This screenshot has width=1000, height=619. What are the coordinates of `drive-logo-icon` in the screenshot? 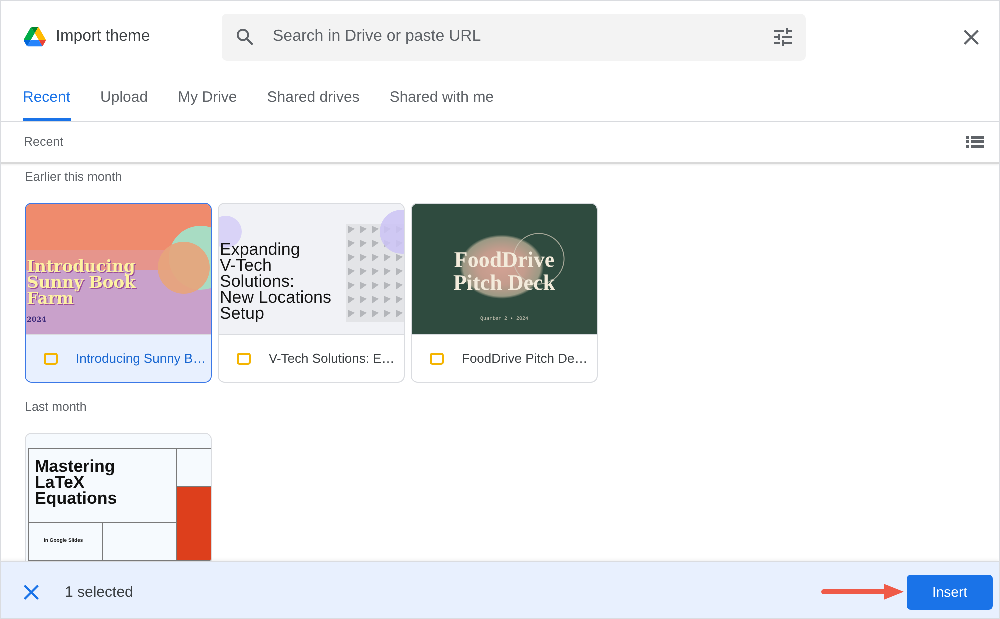 It's located at (35, 37).